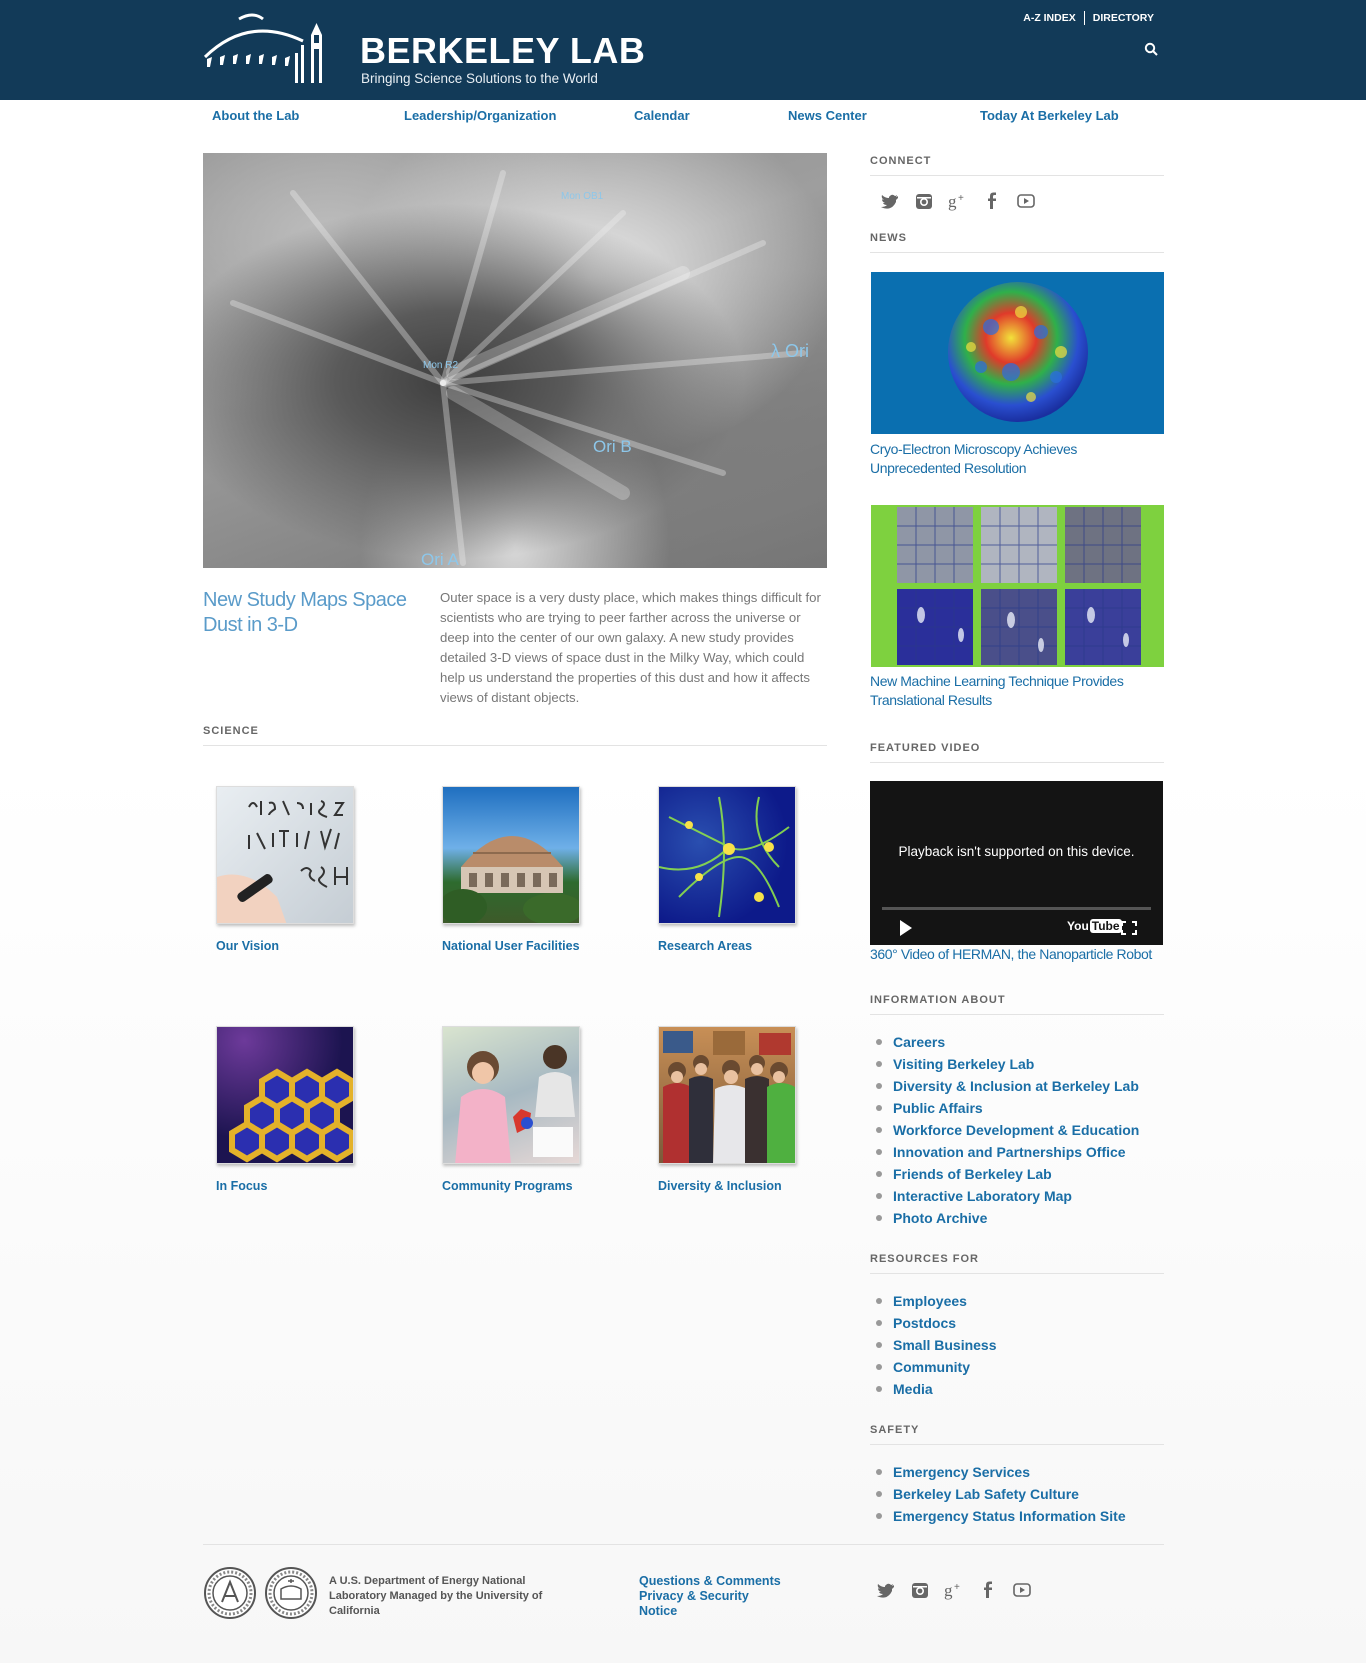 The height and width of the screenshot is (1663, 1366). Describe the element at coordinates (286, 946) in the screenshot. I see `tile-caption: Our Vision` at that location.